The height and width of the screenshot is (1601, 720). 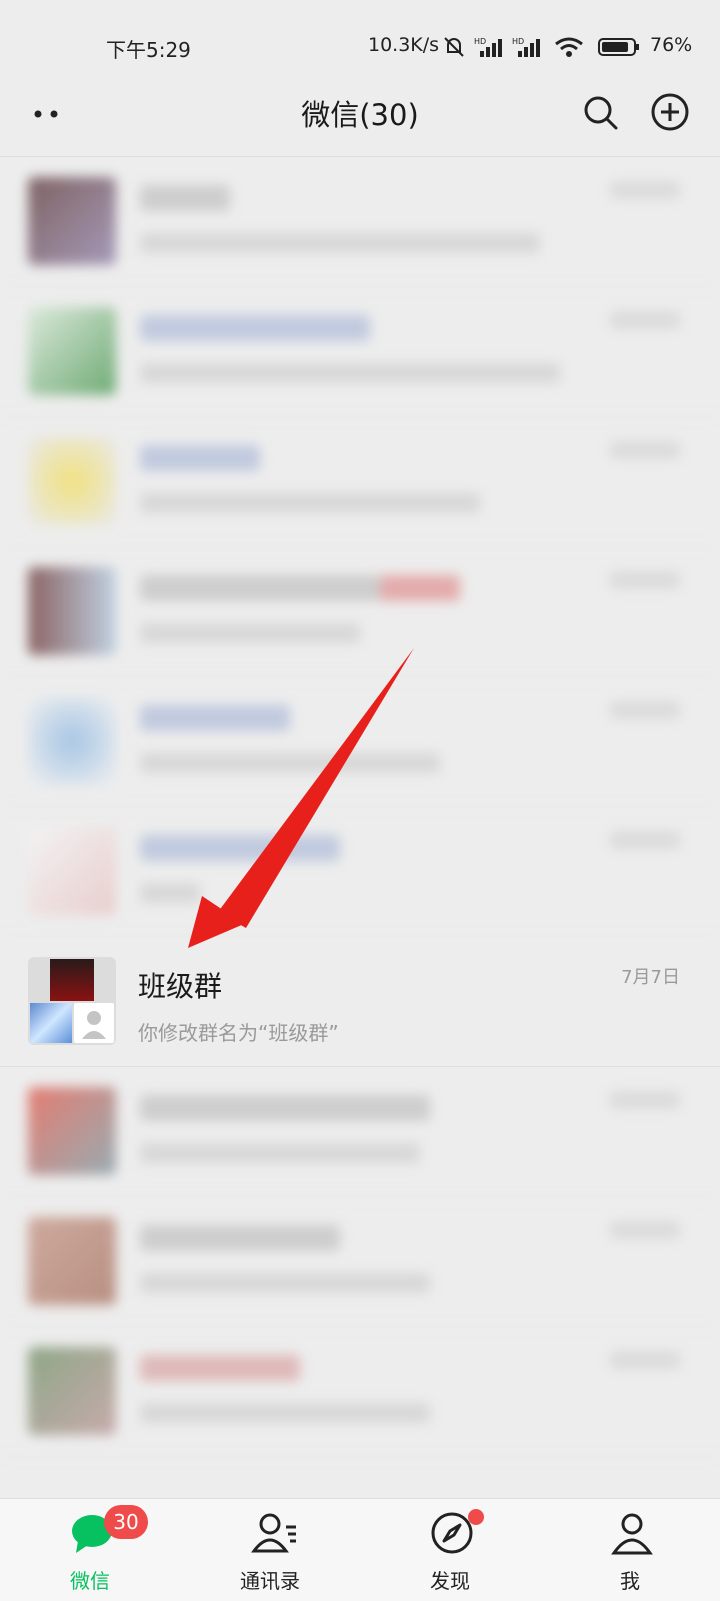 I want to click on tab-me-label: 我, so click(x=630, y=1581).